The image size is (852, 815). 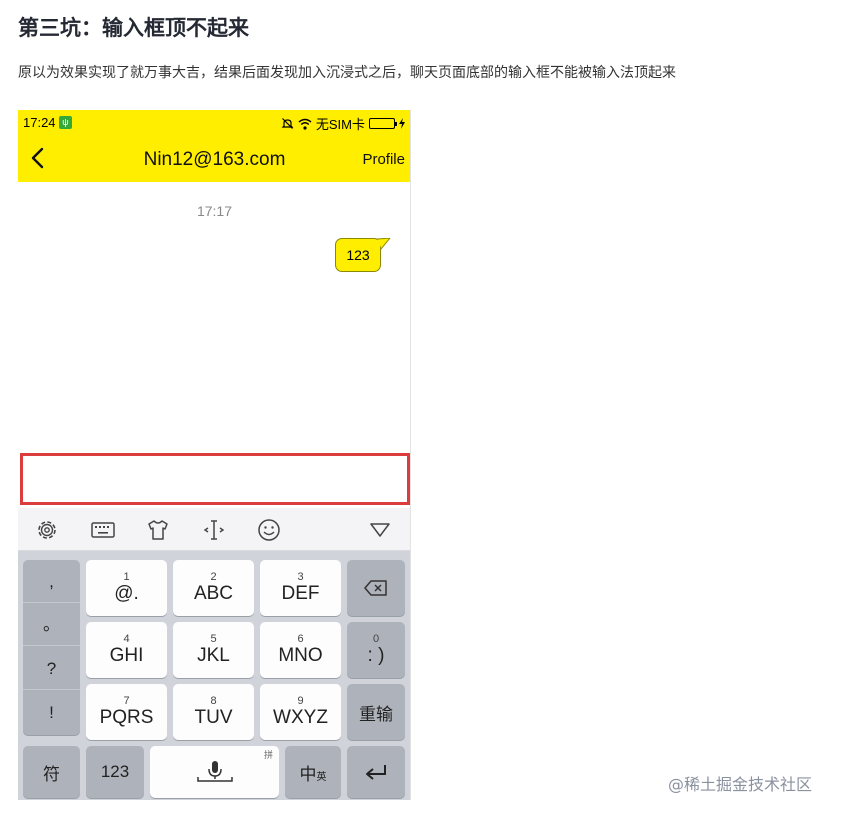 I want to click on key-8-letters: TUV, so click(x=213, y=717).